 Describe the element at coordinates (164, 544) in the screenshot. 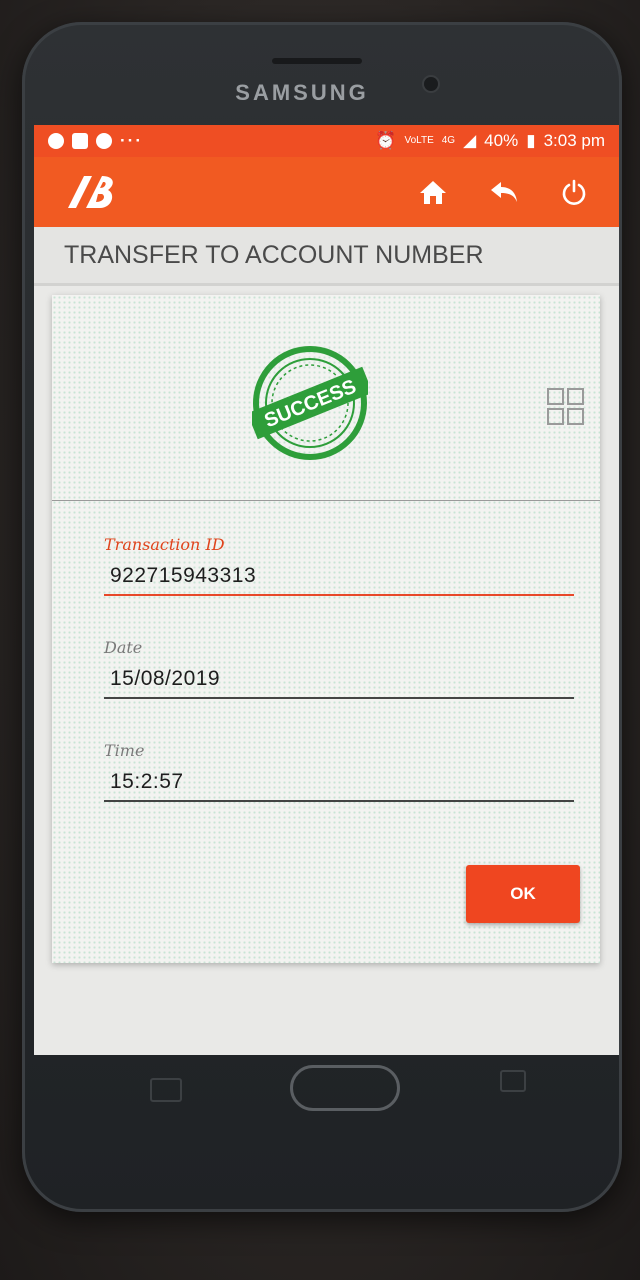

I see `transaction-id-label: Transaction ID` at that location.